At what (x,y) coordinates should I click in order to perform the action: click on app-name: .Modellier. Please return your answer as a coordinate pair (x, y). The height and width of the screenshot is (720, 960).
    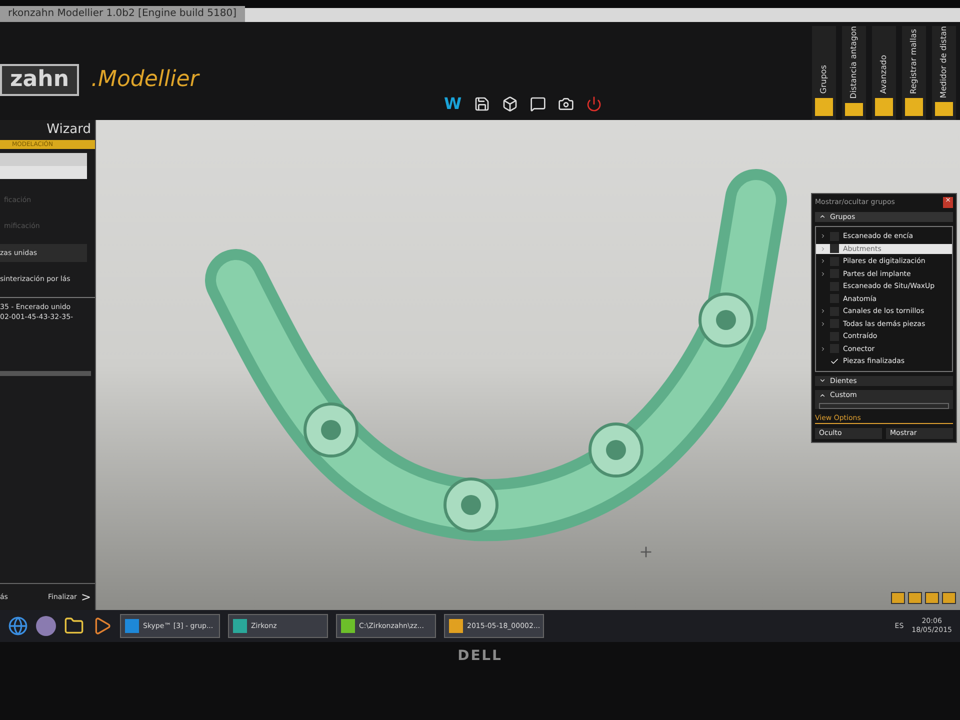
    Looking at the image, I should click on (144, 80).